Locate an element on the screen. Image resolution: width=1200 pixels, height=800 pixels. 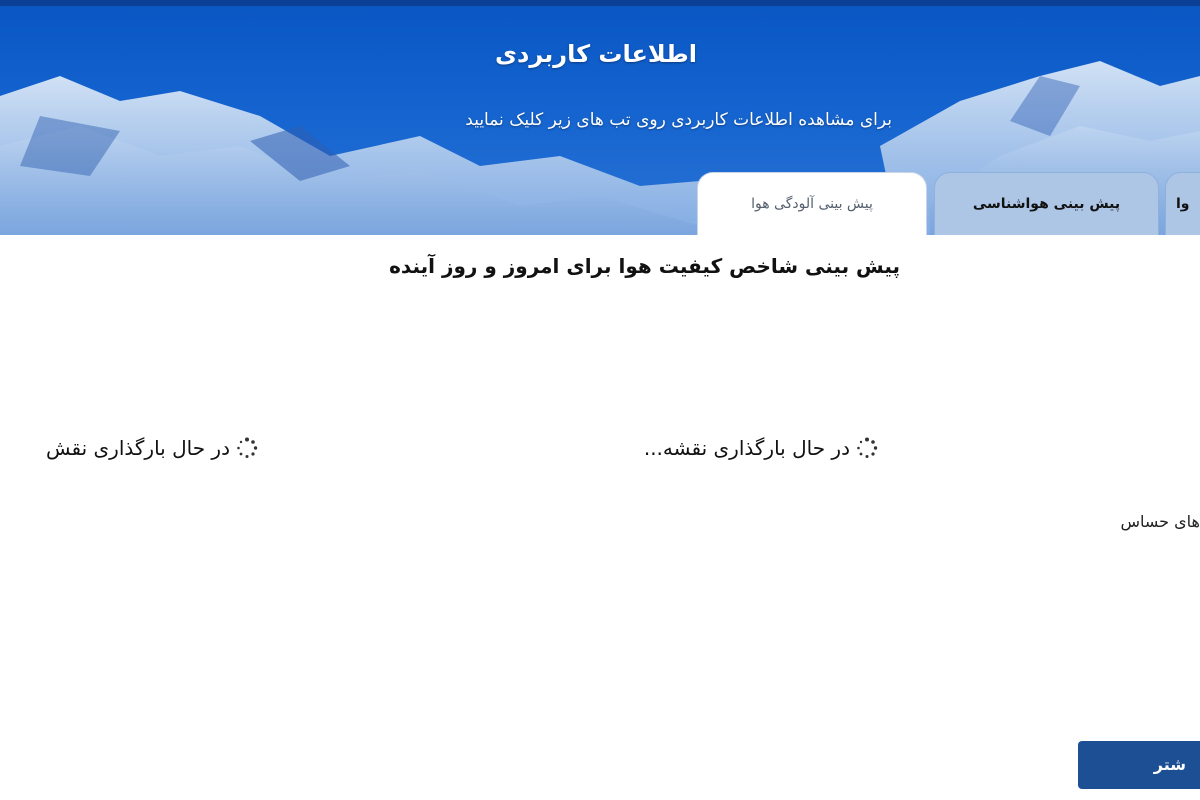
tab-partial: وا is located at coordinates (1182, 203).